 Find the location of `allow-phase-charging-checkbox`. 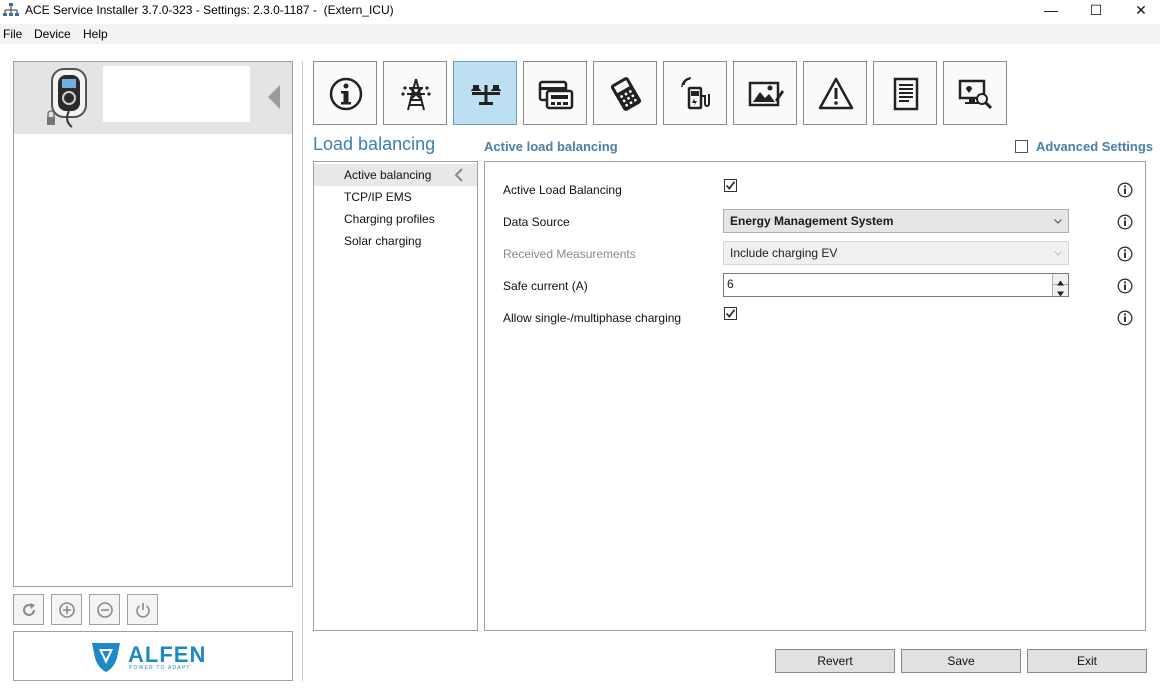

allow-phase-charging-checkbox is located at coordinates (730, 313).